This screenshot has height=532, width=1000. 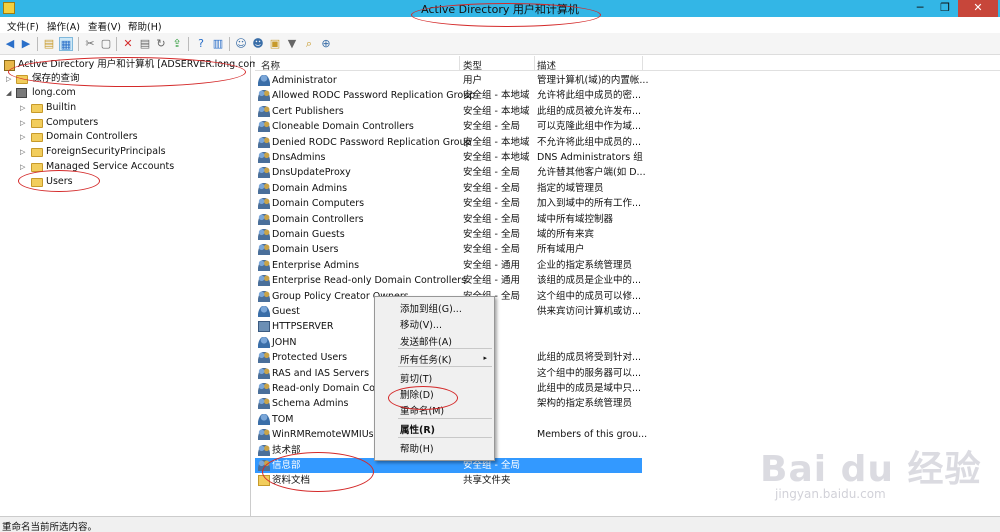 I want to click on find-icon: ⌕, so click(x=309, y=44).